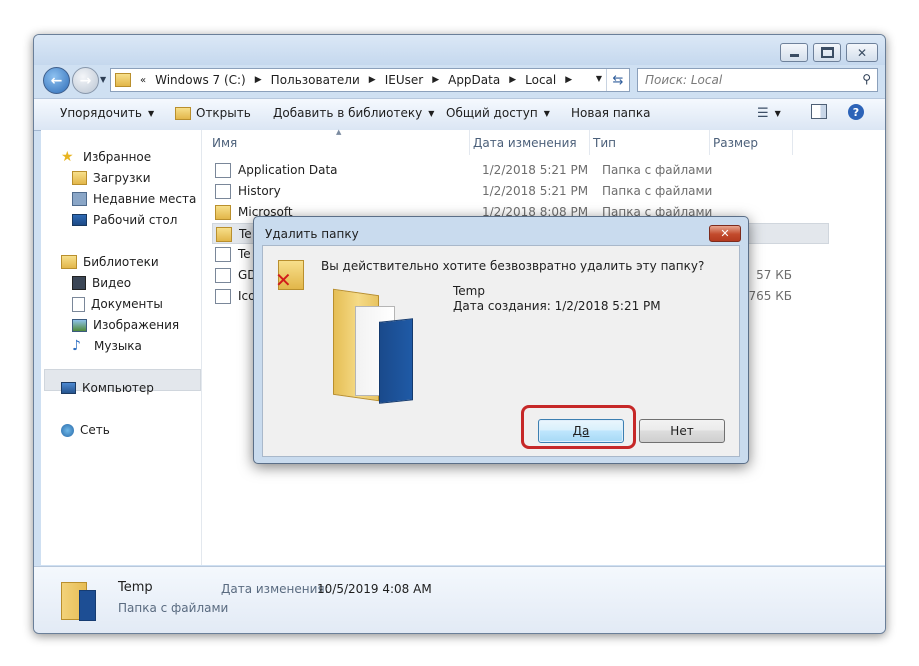 This screenshot has height=666, width=919. Describe the element at coordinates (404, 80) in the screenshot. I see `address-segment: IEUser` at that location.